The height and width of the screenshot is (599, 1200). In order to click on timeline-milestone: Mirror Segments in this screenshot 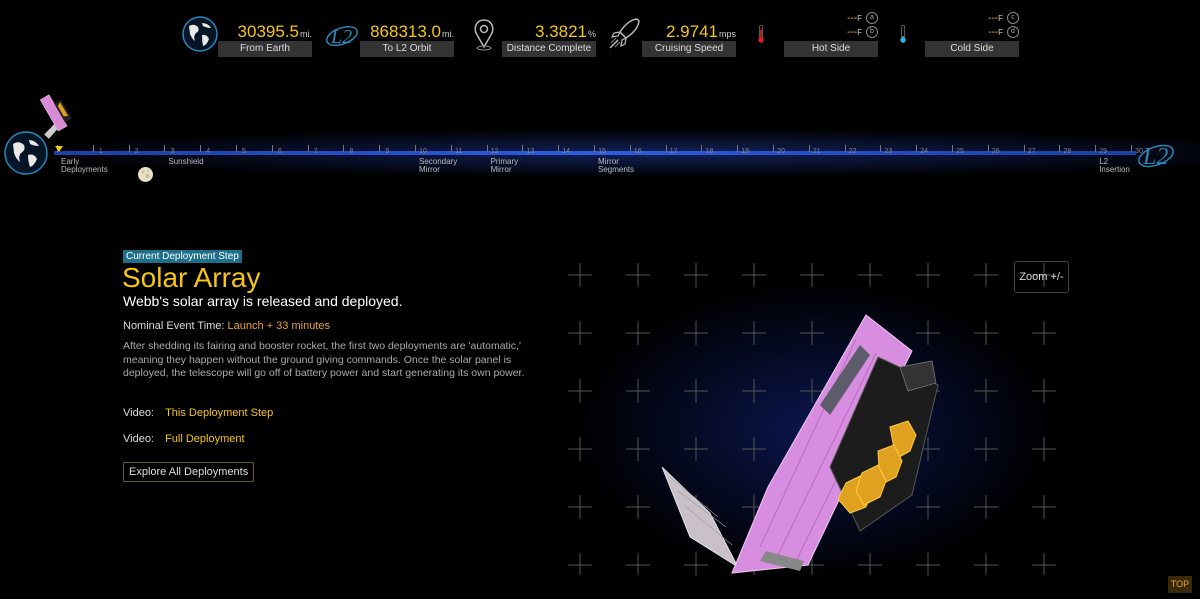, I will do `click(616, 166)`.